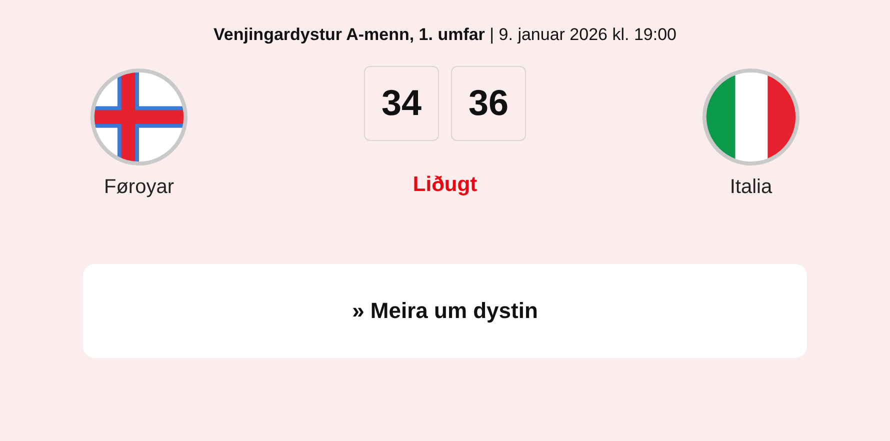 Image resolution: width=890 pixels, height=441 pixels. Describe the element at coordinates (488, 103) in the screenshot. I see `score-box: 36` at that location.